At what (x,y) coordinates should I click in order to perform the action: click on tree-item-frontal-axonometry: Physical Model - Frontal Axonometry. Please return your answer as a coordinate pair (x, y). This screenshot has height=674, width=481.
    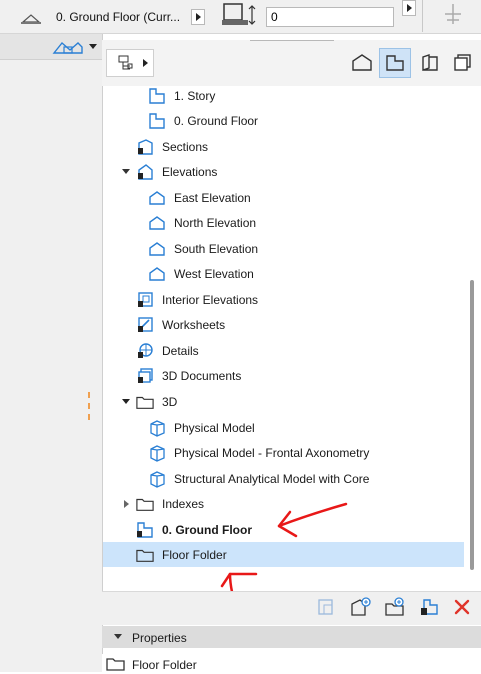
    Looking at the image, I should click on (258, 452).